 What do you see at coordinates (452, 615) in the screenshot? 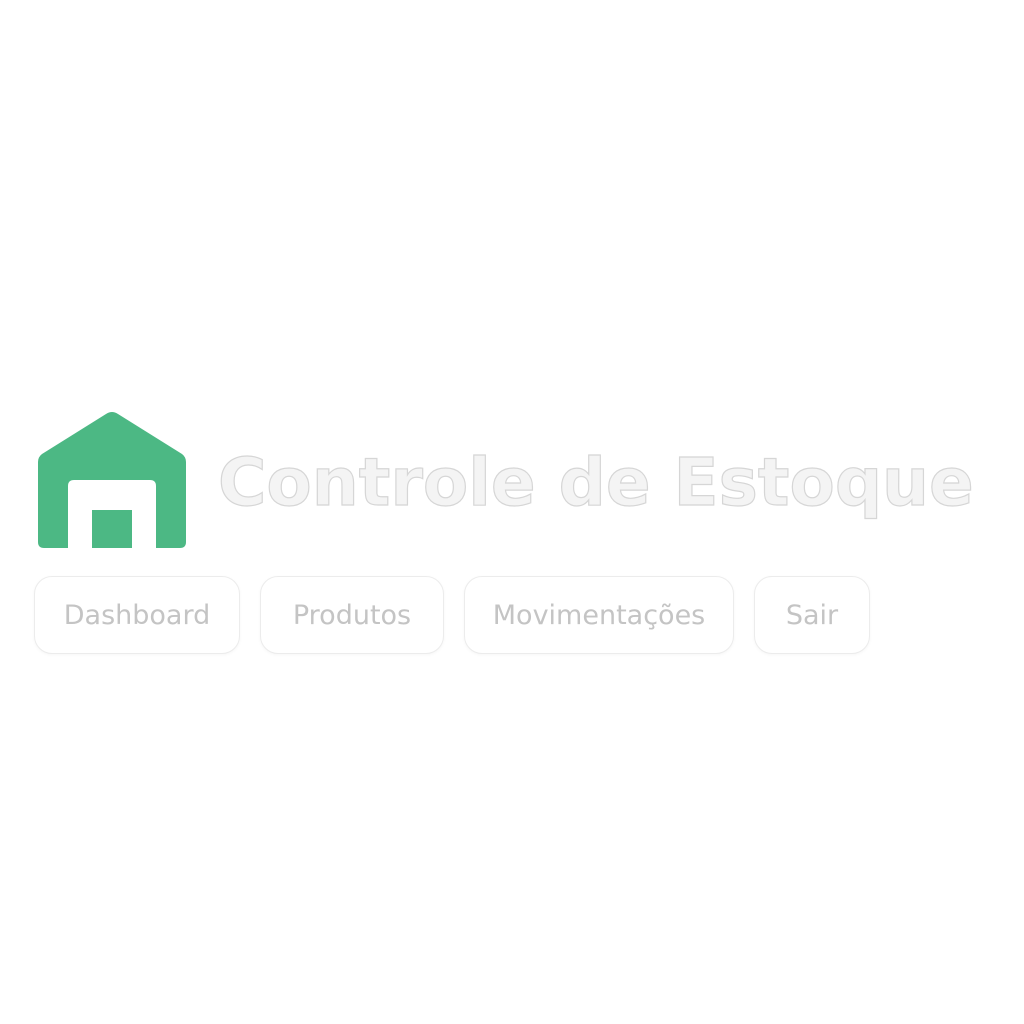
I see `main-nav: Dashboard Produtos Movimentações Sair` at bounding box center [452, 615].